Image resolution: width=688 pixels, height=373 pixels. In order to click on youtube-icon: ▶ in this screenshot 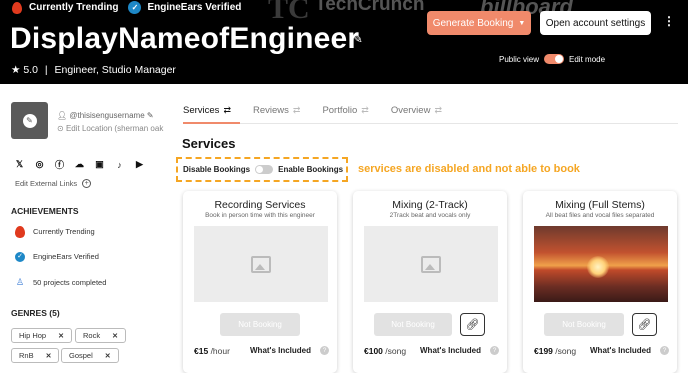, I will do `click(139, 164)`.